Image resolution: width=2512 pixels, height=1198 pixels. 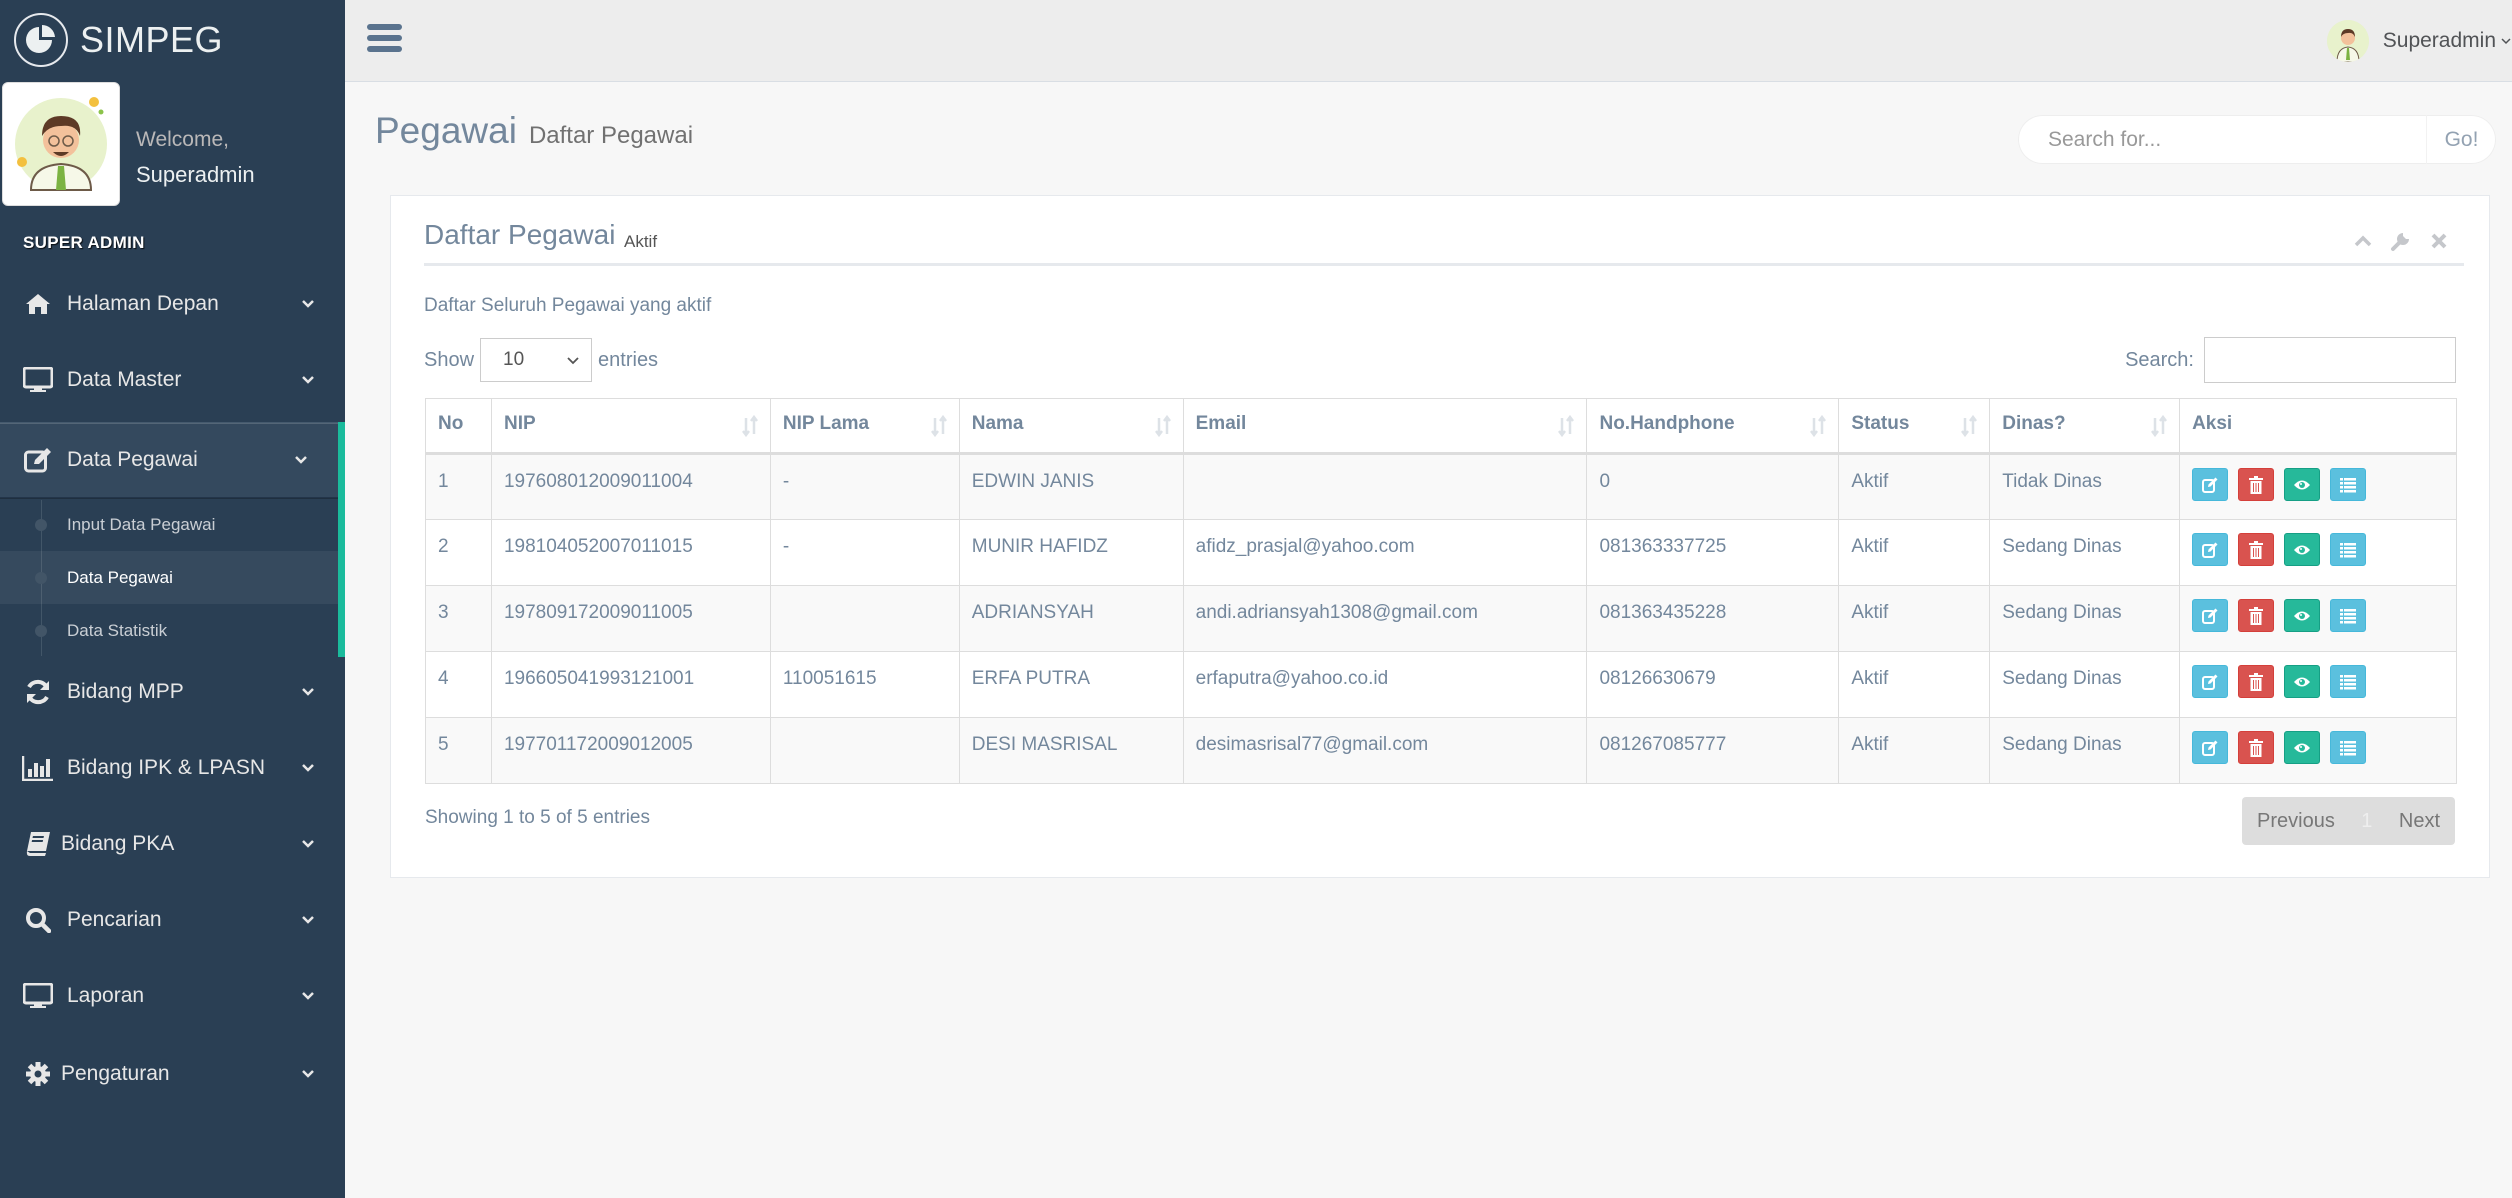 I want to click on cell-no: 4, so click(x=458, y=684).